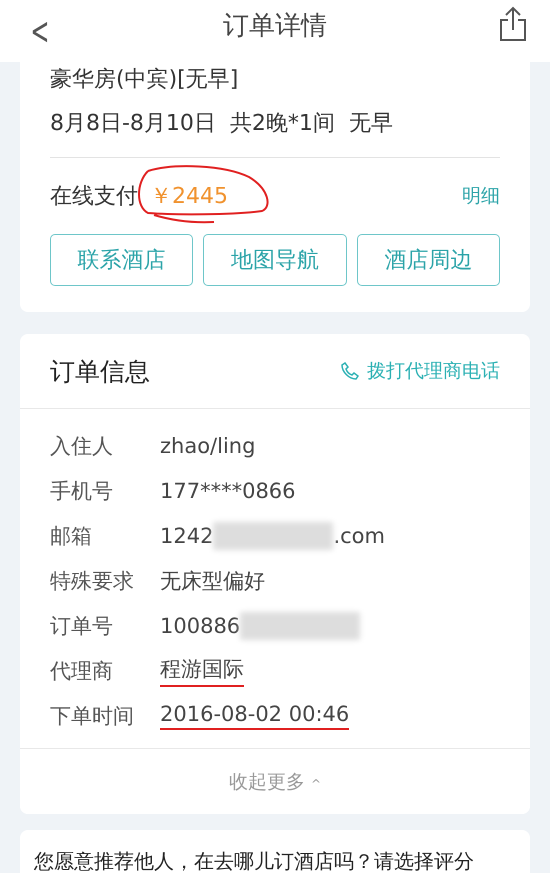 This screenshot has width=550, height=873. I want to click on field-label: 代理商, so click(82, 671).